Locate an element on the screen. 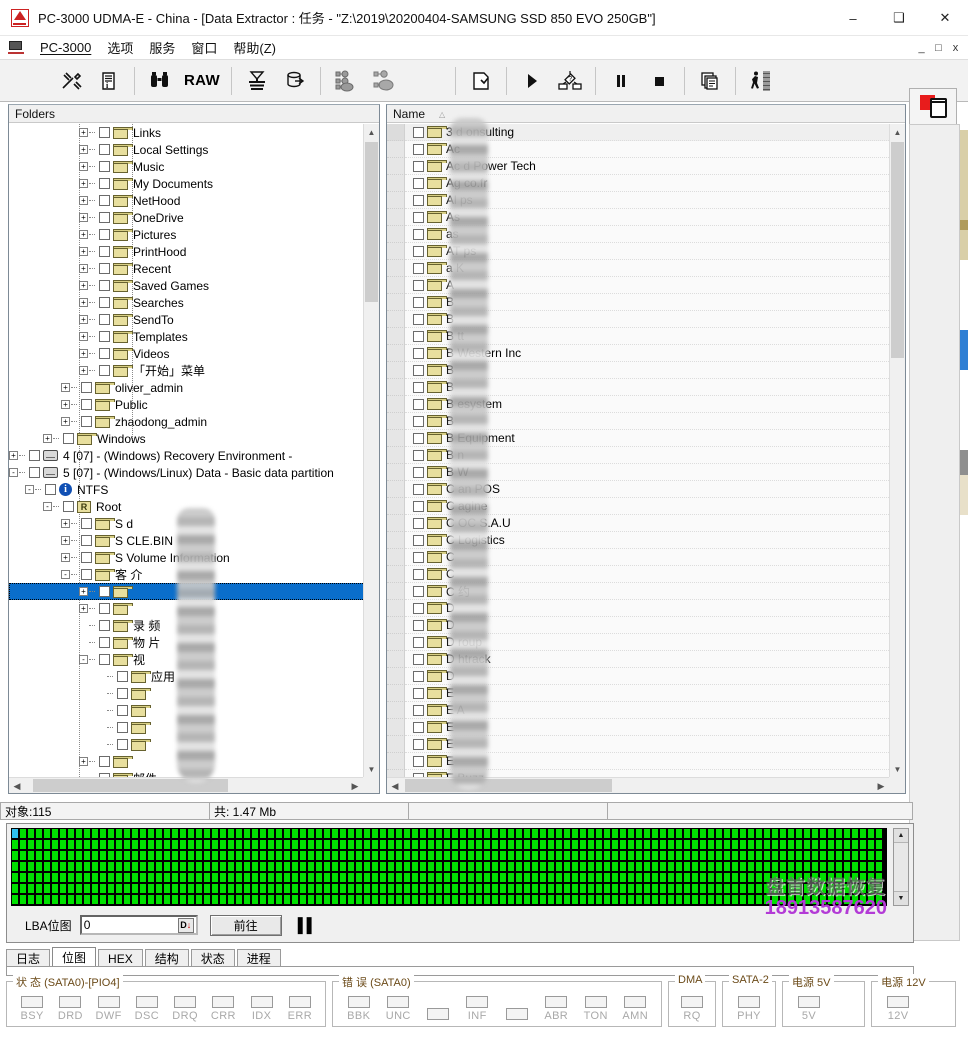 Image resolution: width=968 pixels, height=1041 pixels. tree-vertical-scrollbar: ▲ ▼ is located at coordinates (371, 450).